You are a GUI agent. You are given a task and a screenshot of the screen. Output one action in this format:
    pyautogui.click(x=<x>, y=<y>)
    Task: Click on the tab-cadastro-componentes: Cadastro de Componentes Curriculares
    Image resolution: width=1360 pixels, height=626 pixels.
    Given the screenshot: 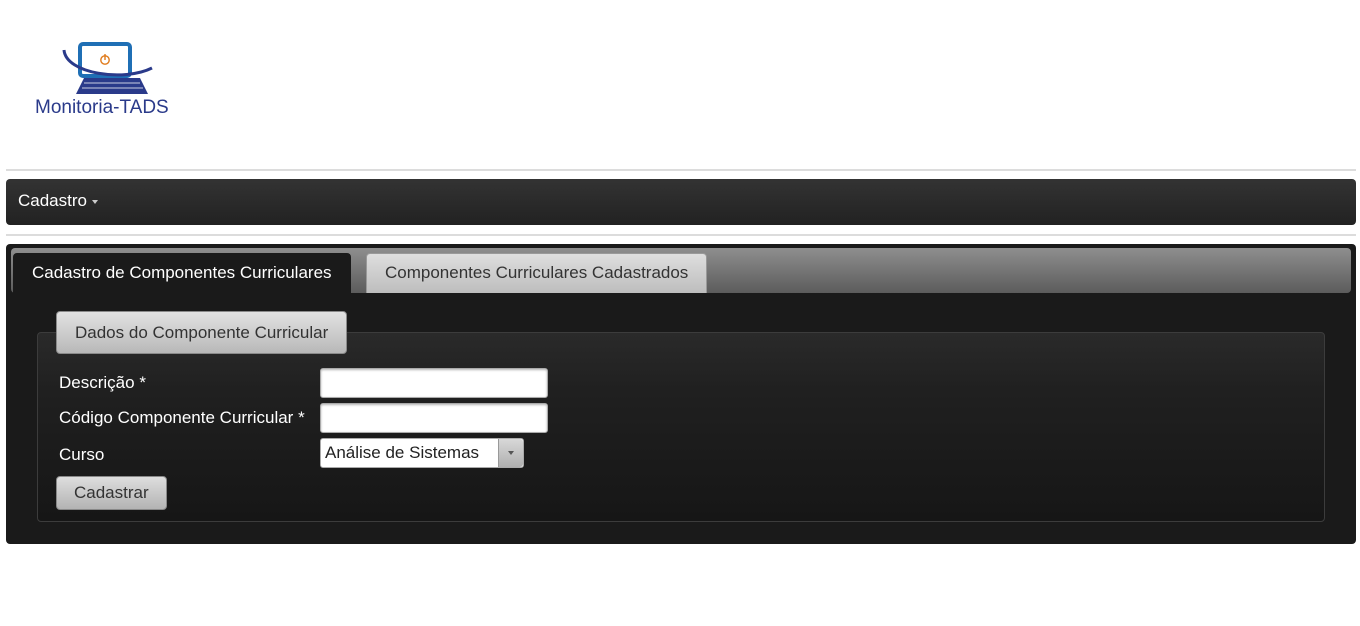 What is the action you would take?
    pyautogui.click(x=182, y=273)
    